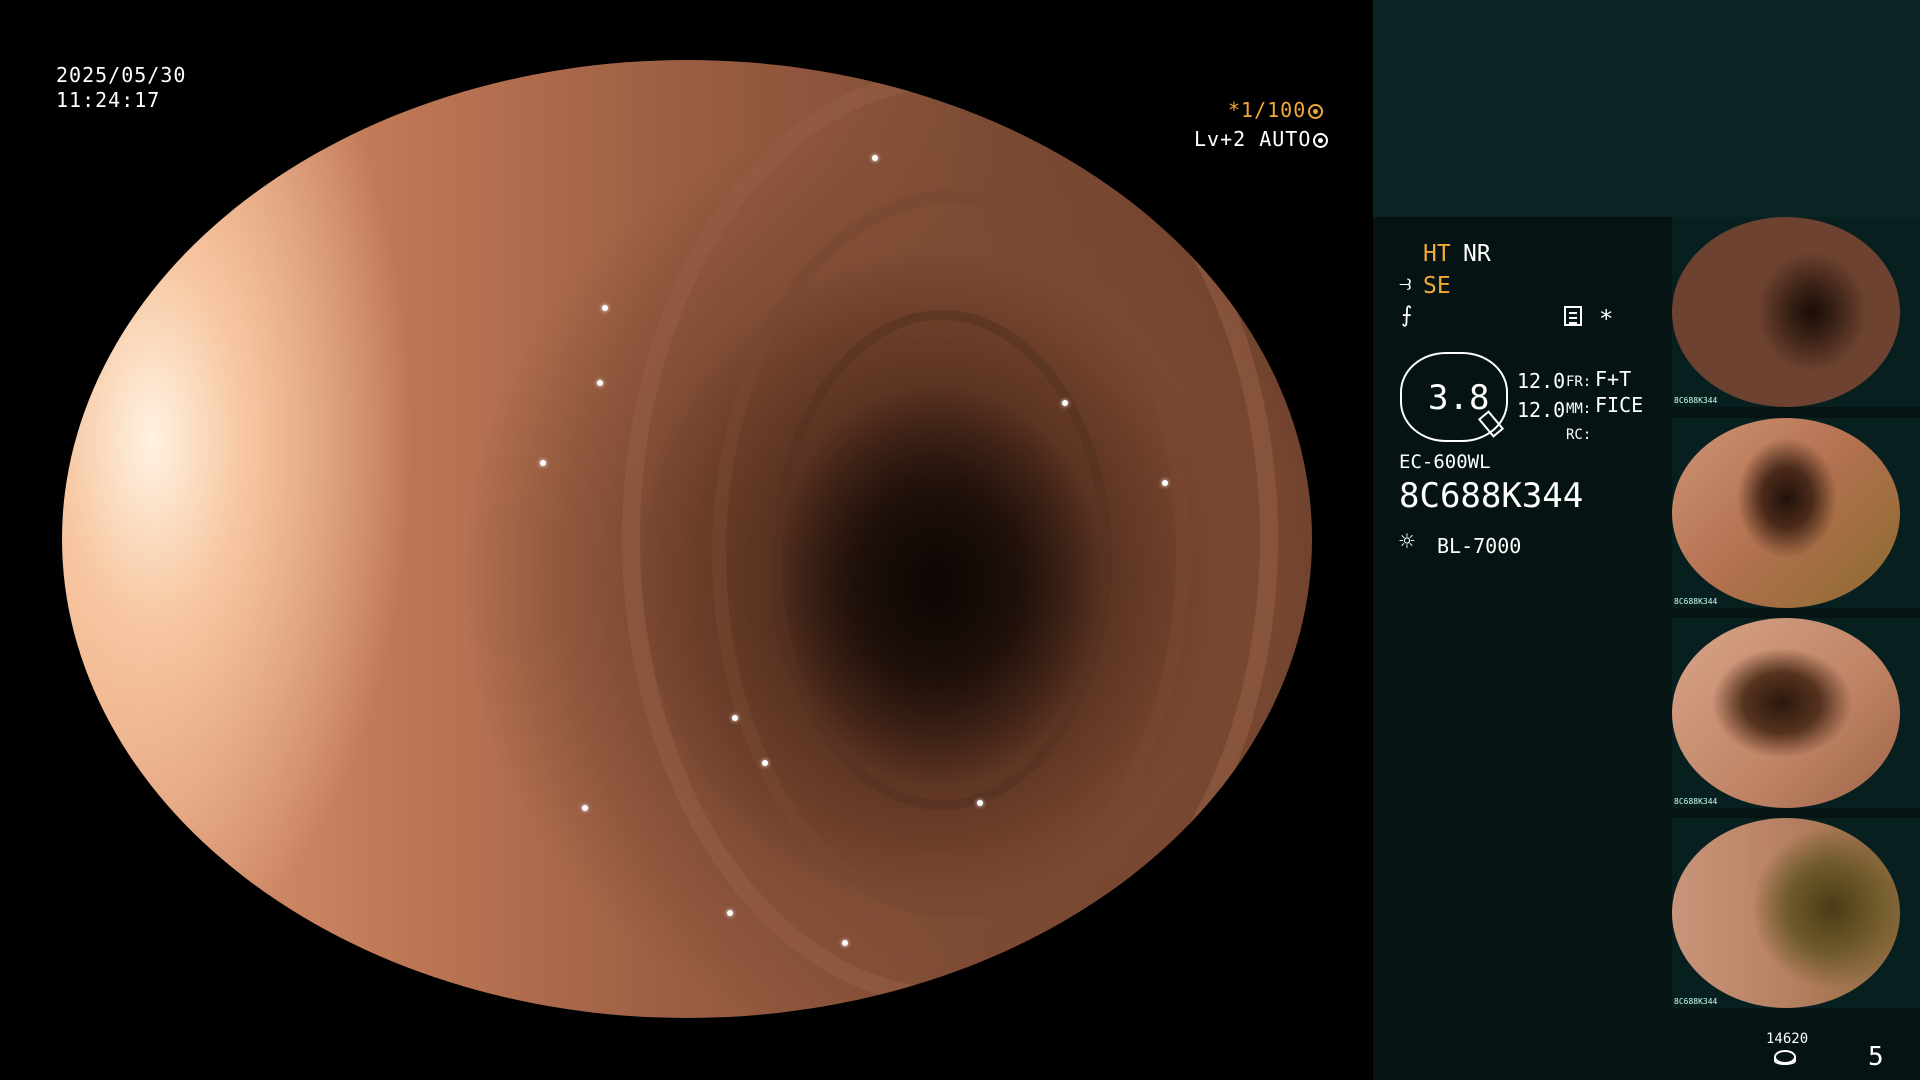  Describe the element at coordinates (1253, 139) in the screenshot. I see `level-text: Lv+2 AUTO` at that location.